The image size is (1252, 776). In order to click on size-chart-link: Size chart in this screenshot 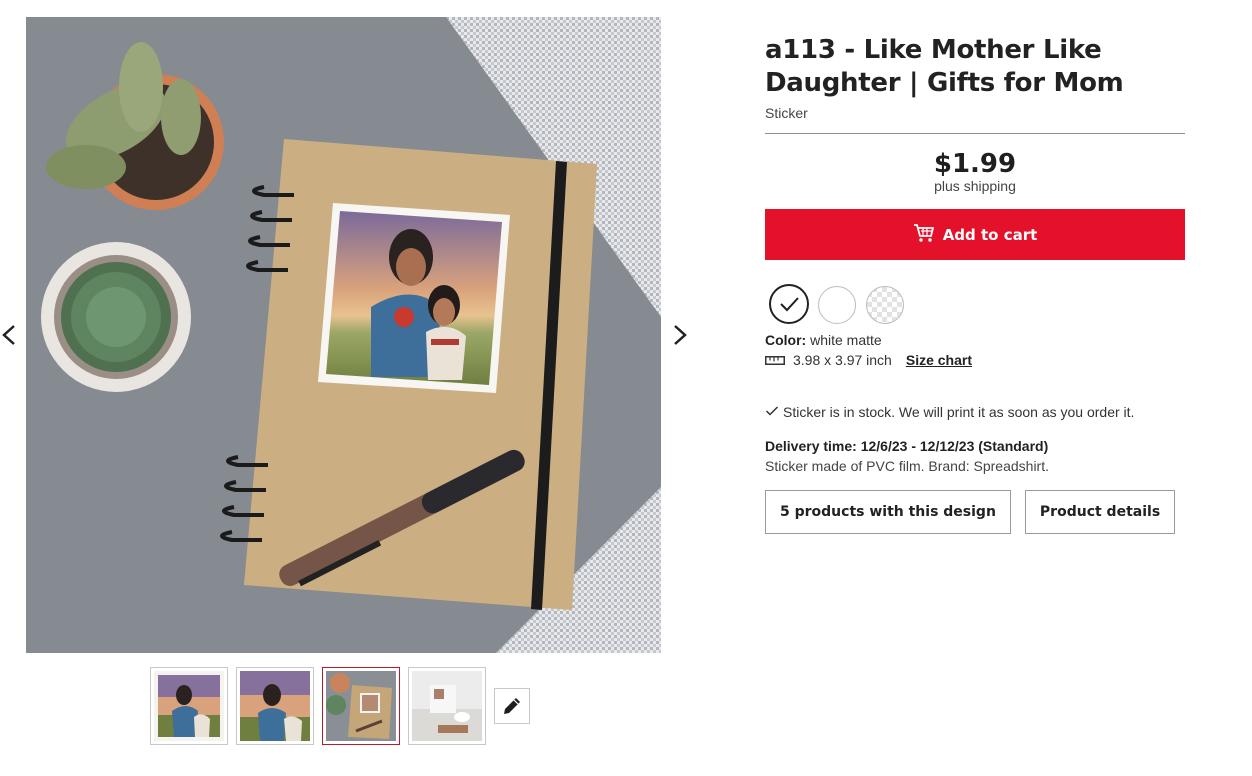, I will do `click(939, 360)`.